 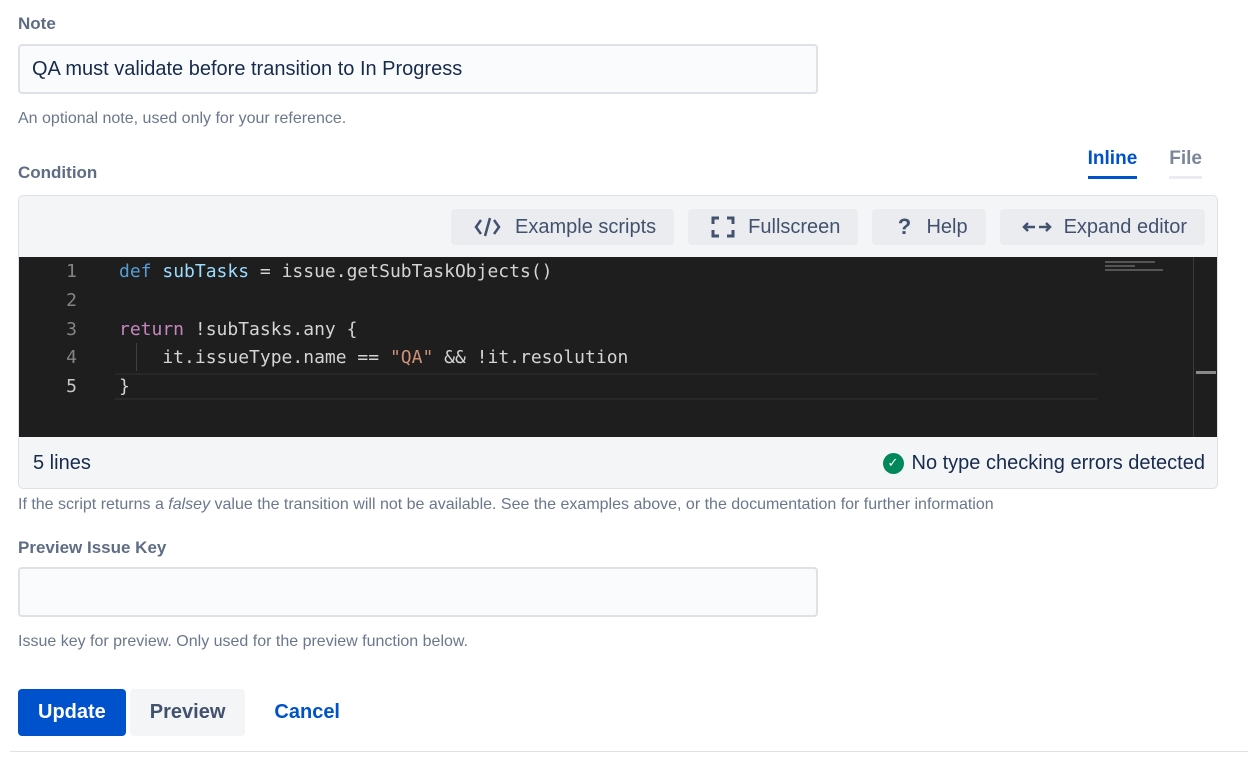 I want to click on scrollbar-thumb, so click(x=1206, y=372).